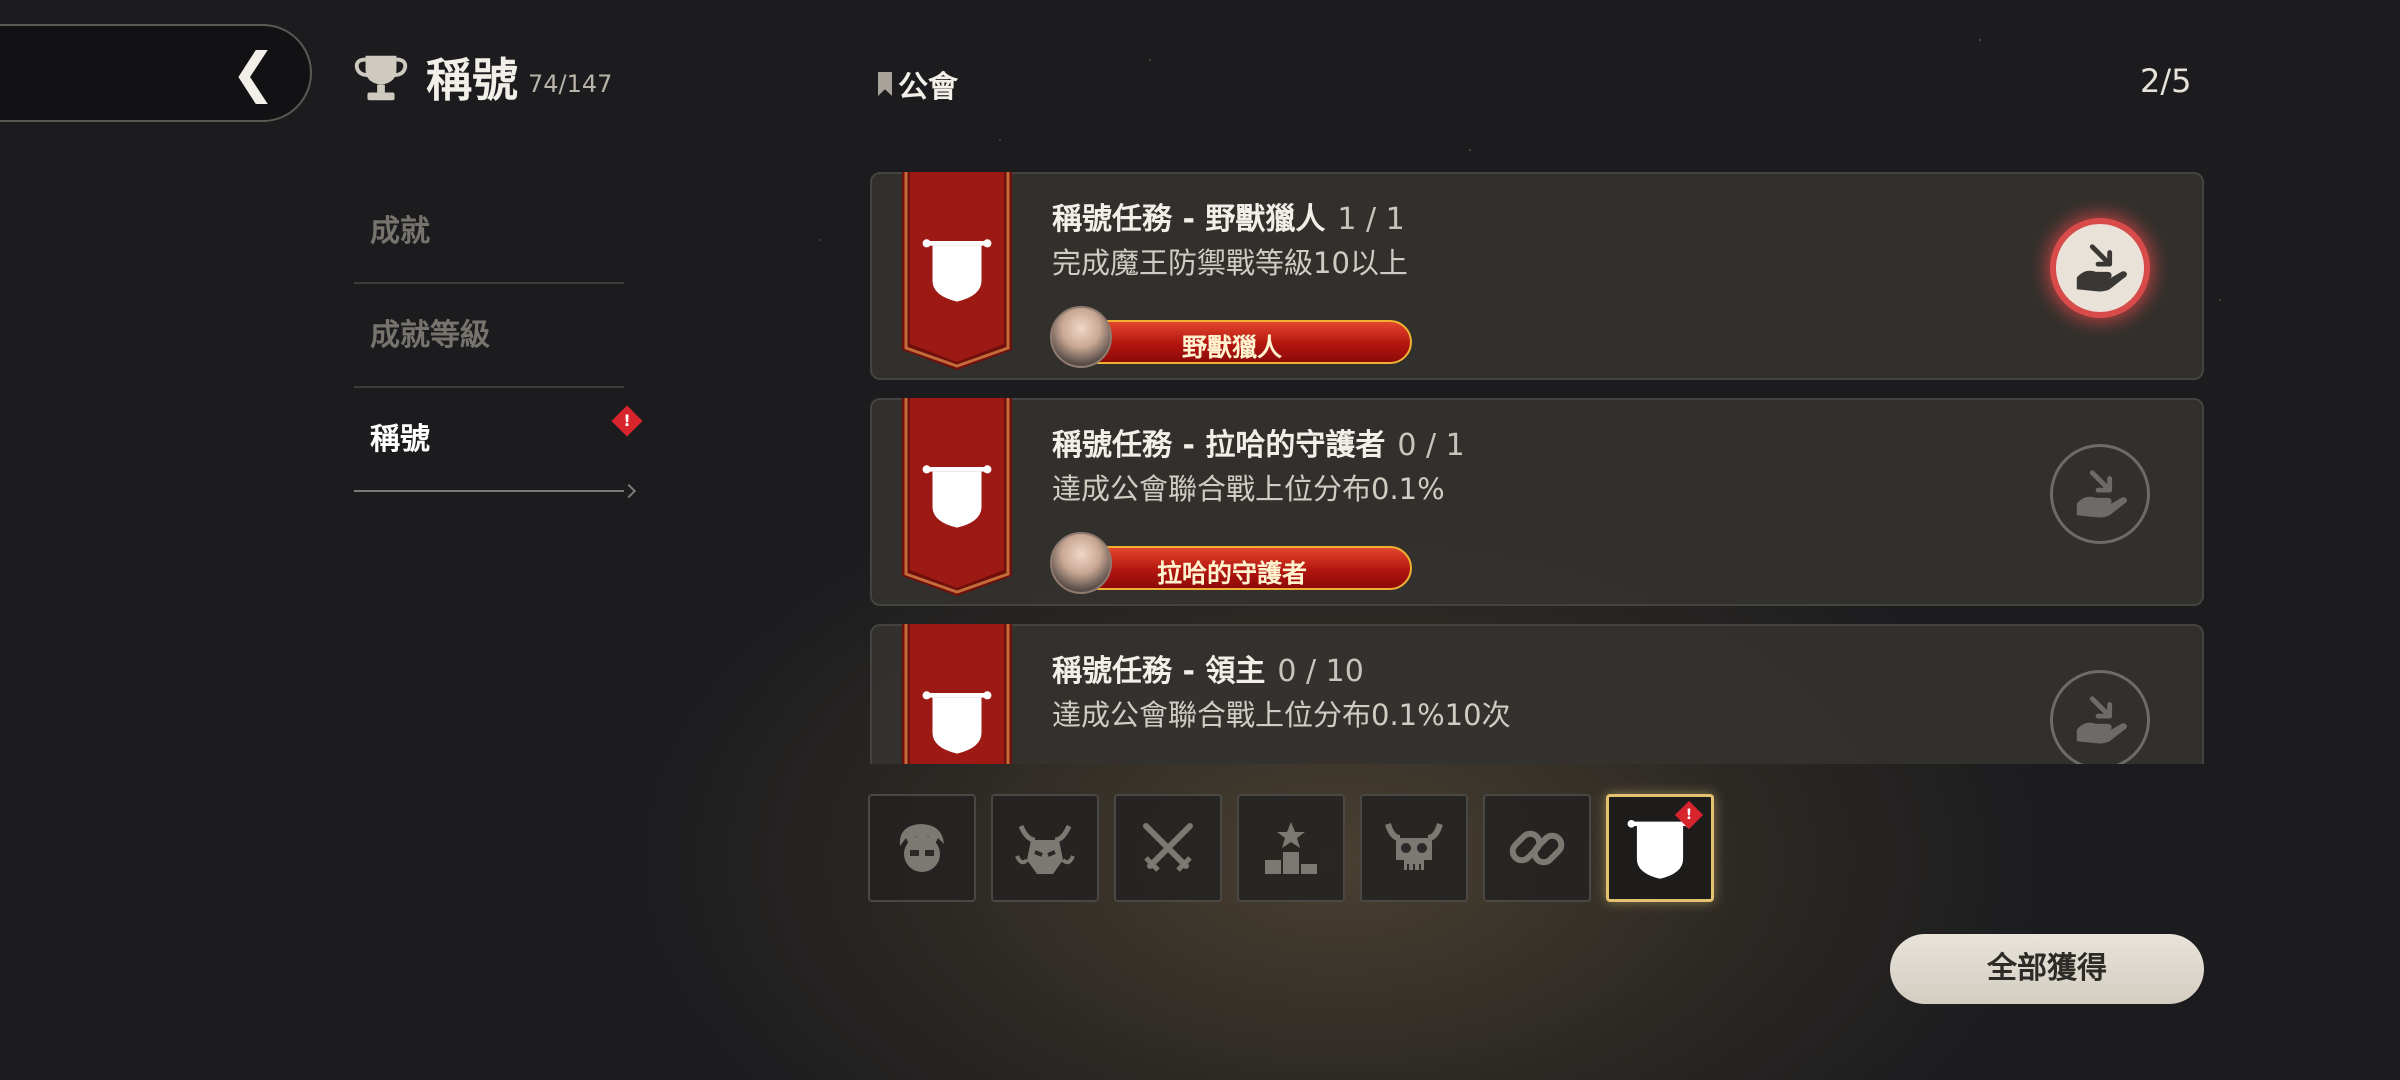  Describe the element at coordinates (1660, 848) in the screenshot. I see `tab-titles: !` at that location.